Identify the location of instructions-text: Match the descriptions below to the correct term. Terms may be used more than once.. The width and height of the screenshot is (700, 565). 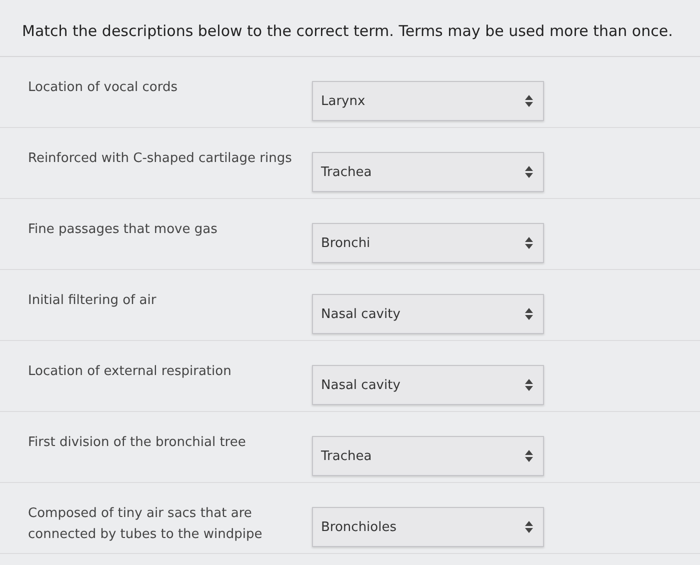
(348, 31).